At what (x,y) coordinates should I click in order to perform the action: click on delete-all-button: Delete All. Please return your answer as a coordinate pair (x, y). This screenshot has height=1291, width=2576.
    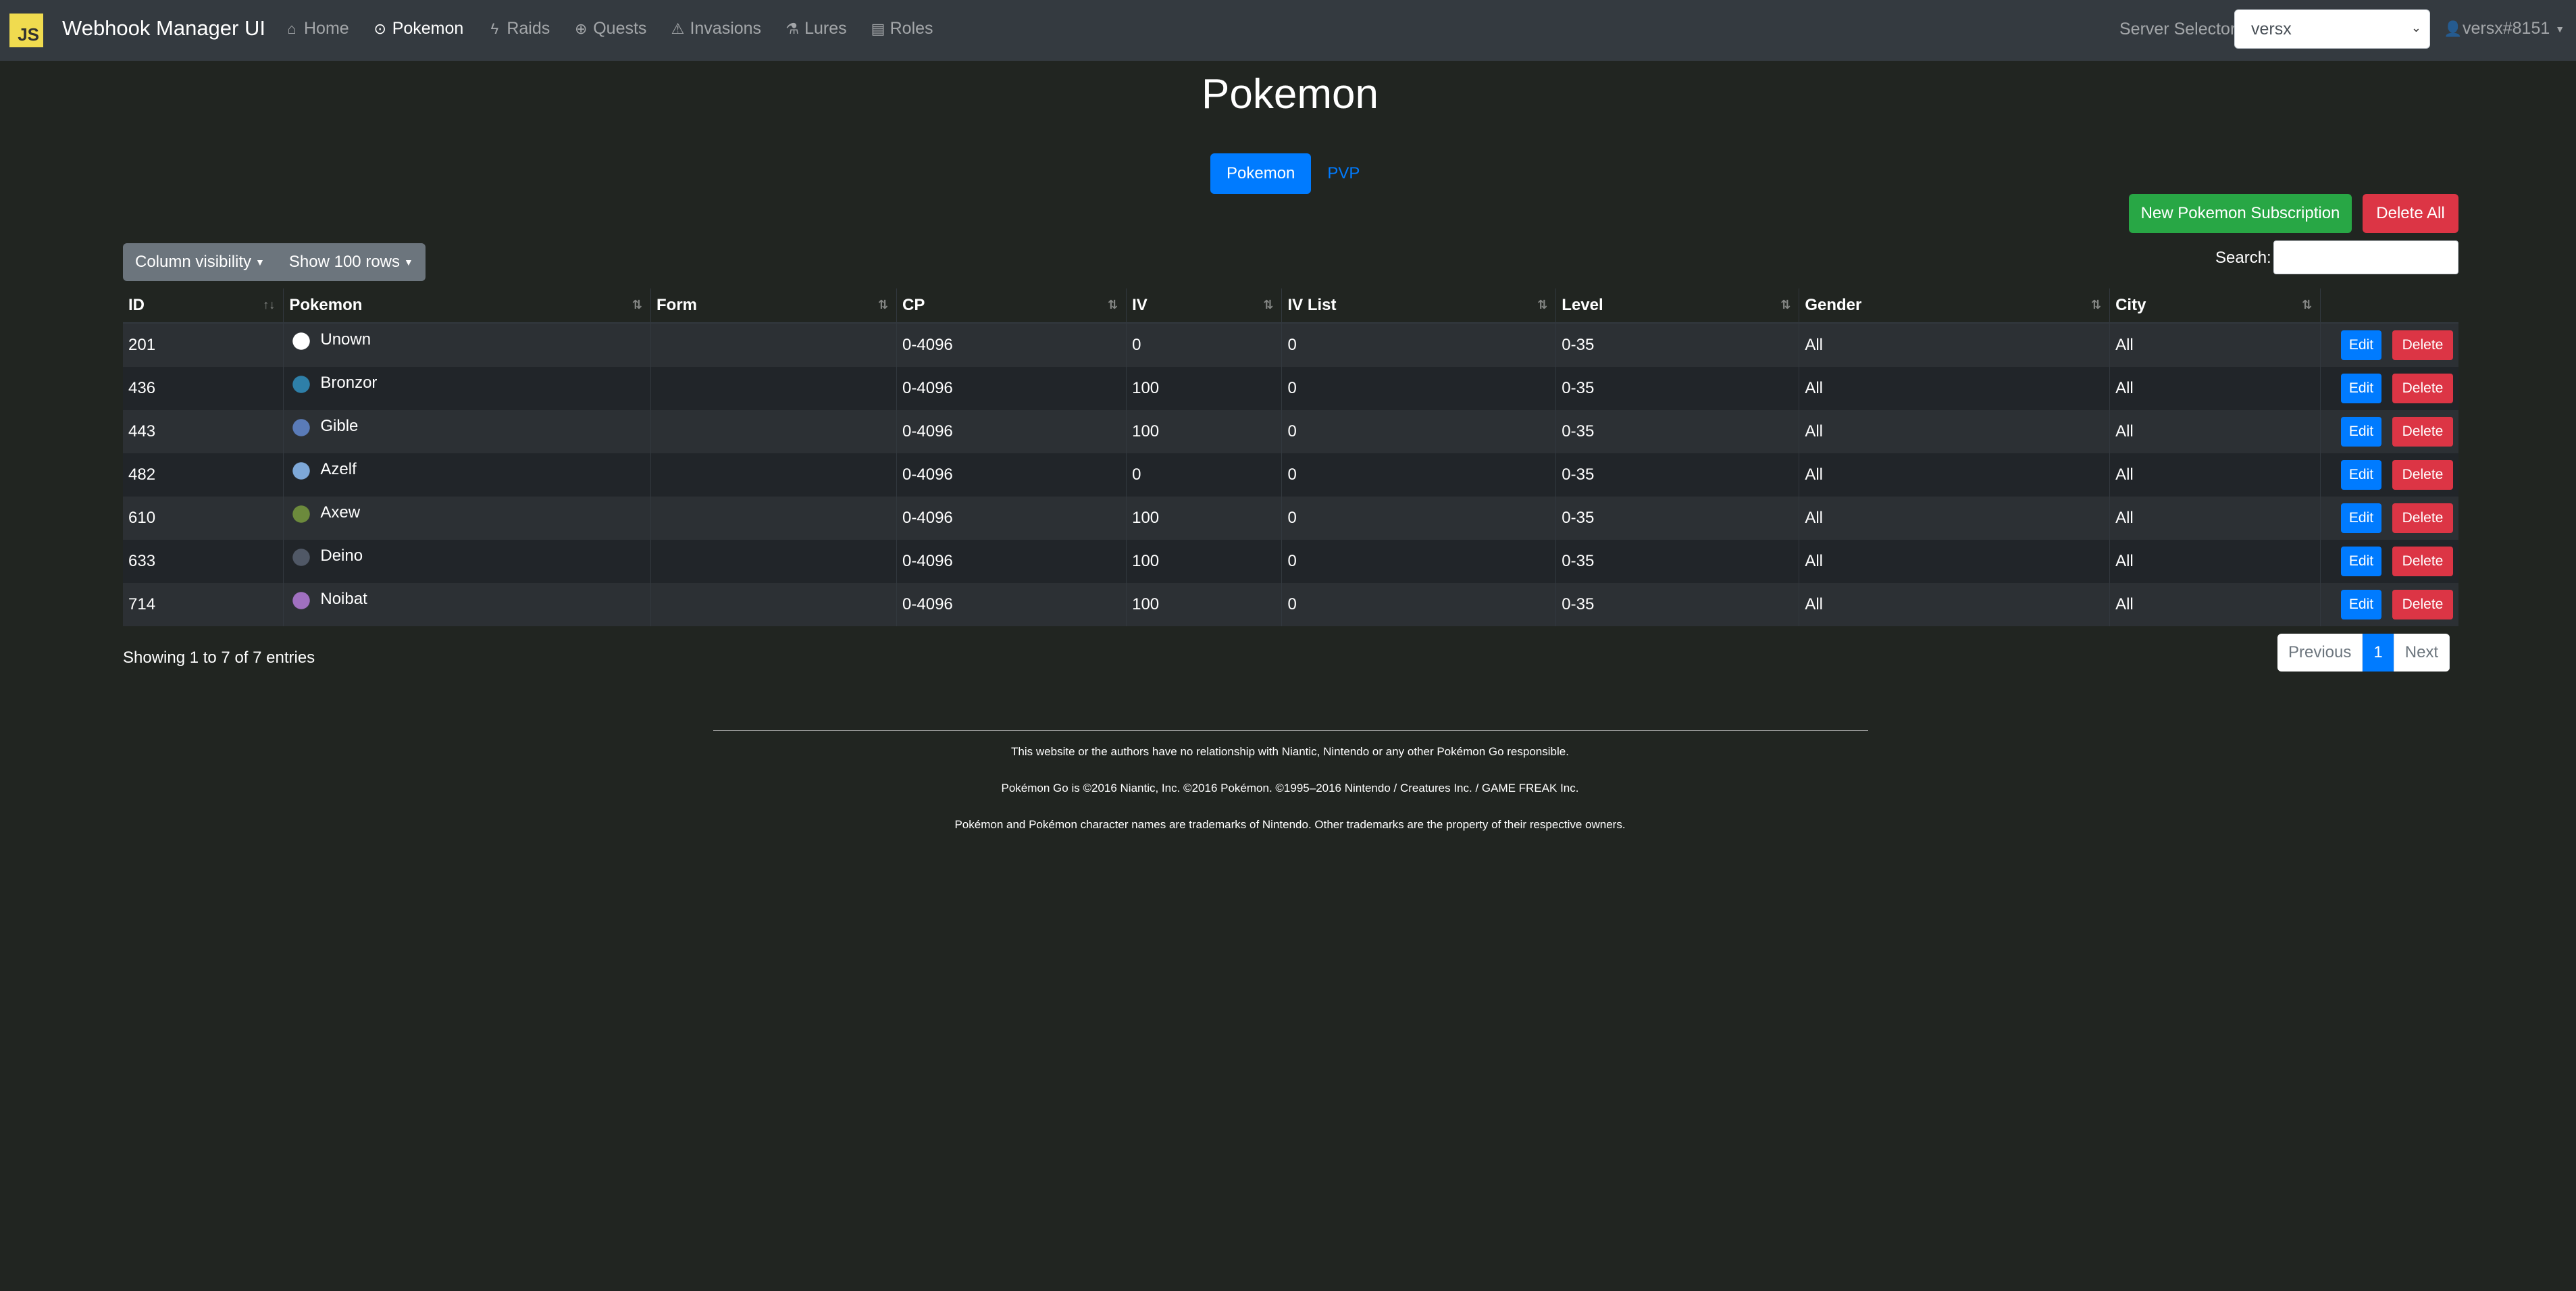
    Looking at the image, I should click on (2410, 213).